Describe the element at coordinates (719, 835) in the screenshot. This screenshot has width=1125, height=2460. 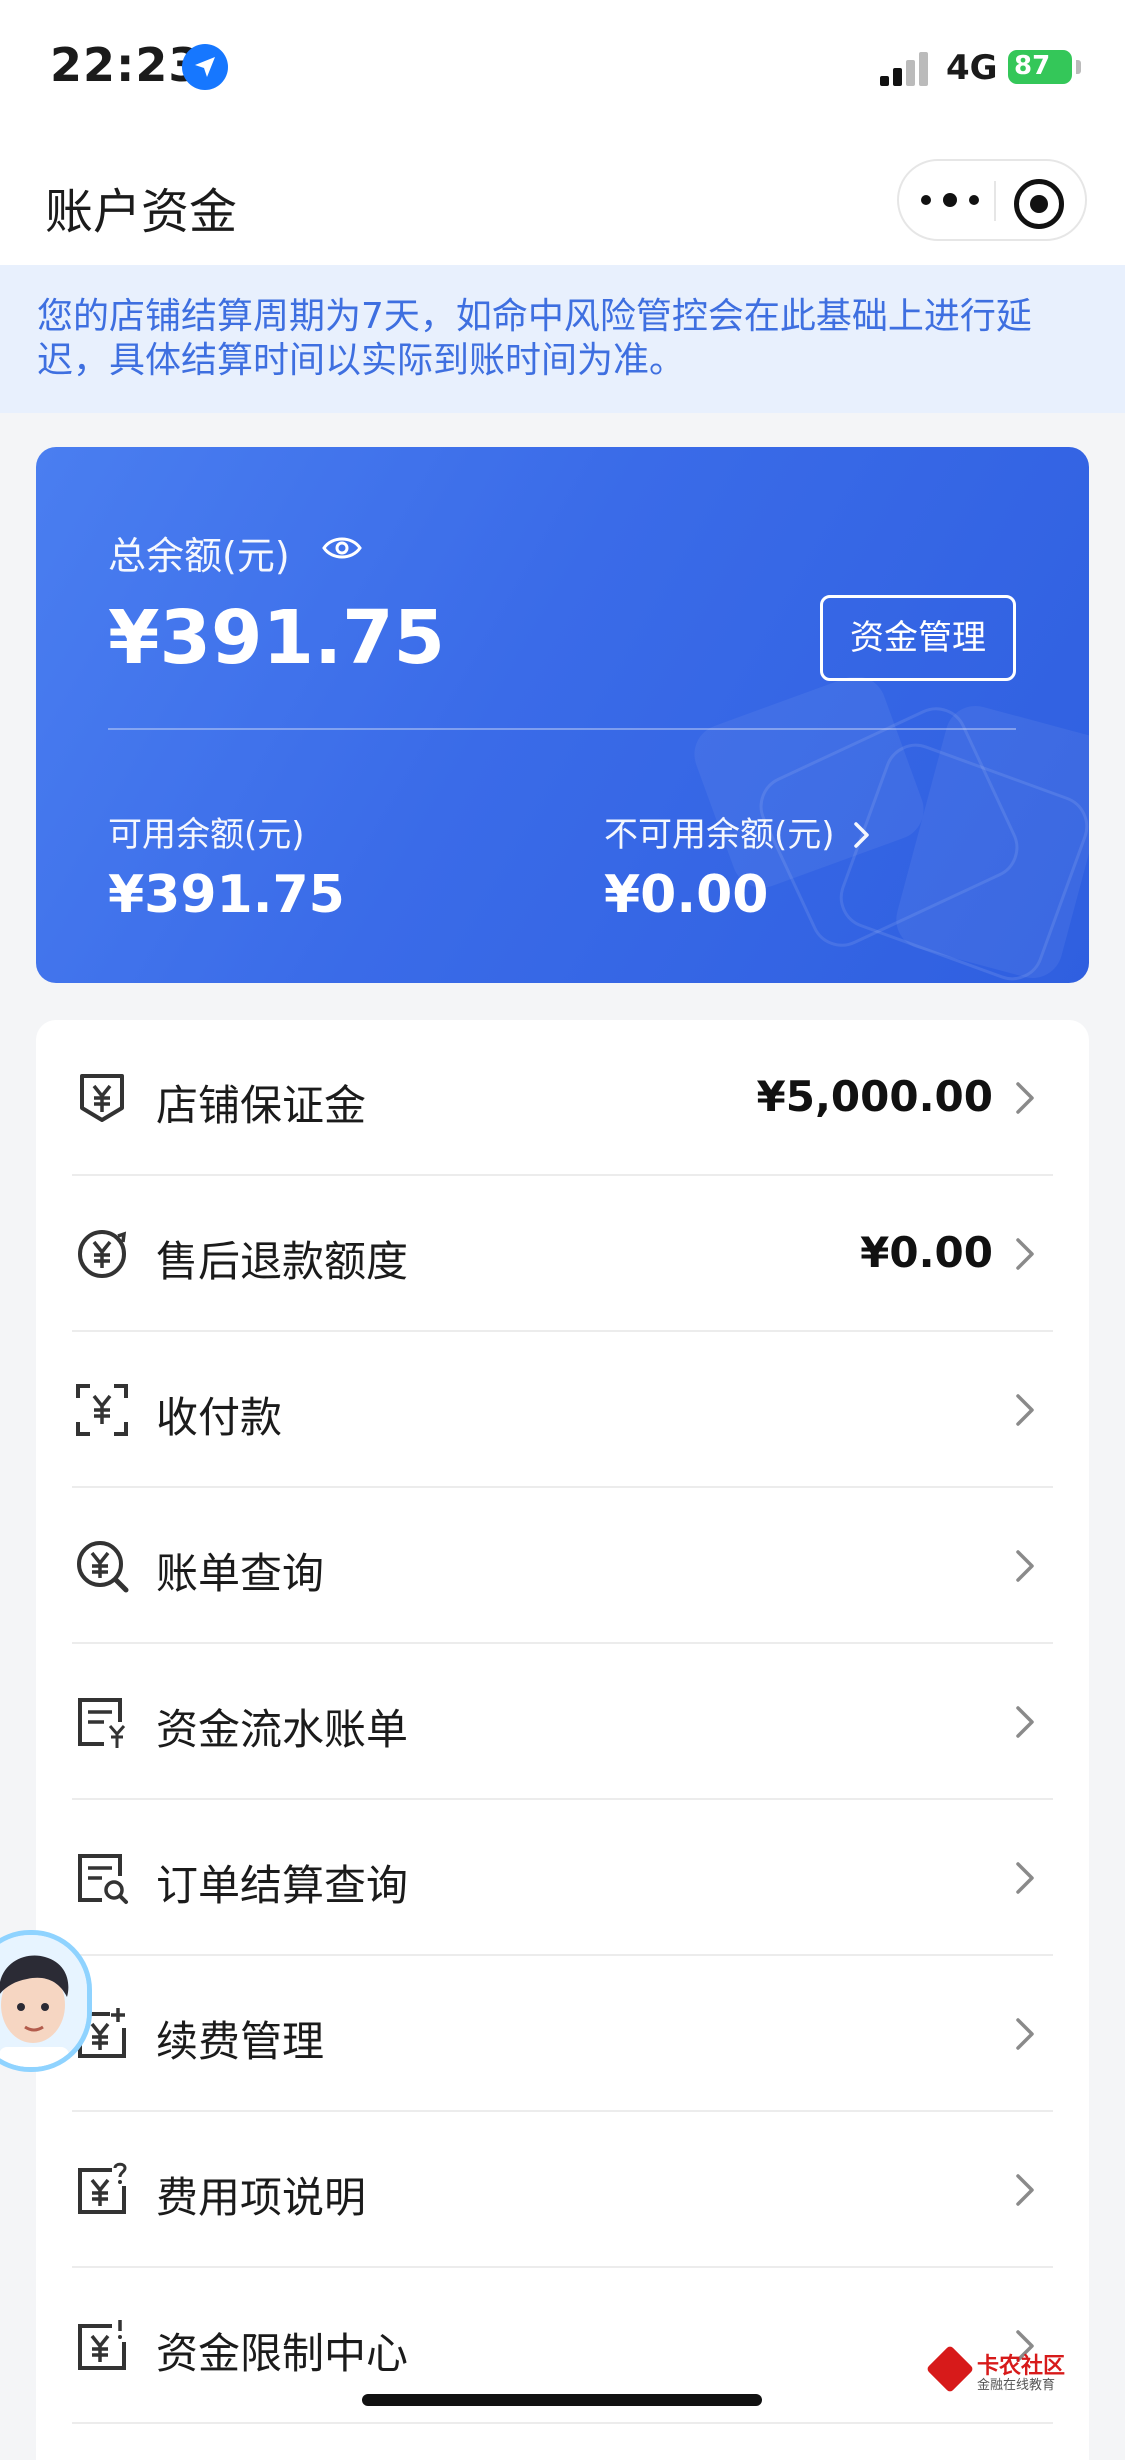
I see `unavailable-balance-label: 不可用余额(元)` at that location.